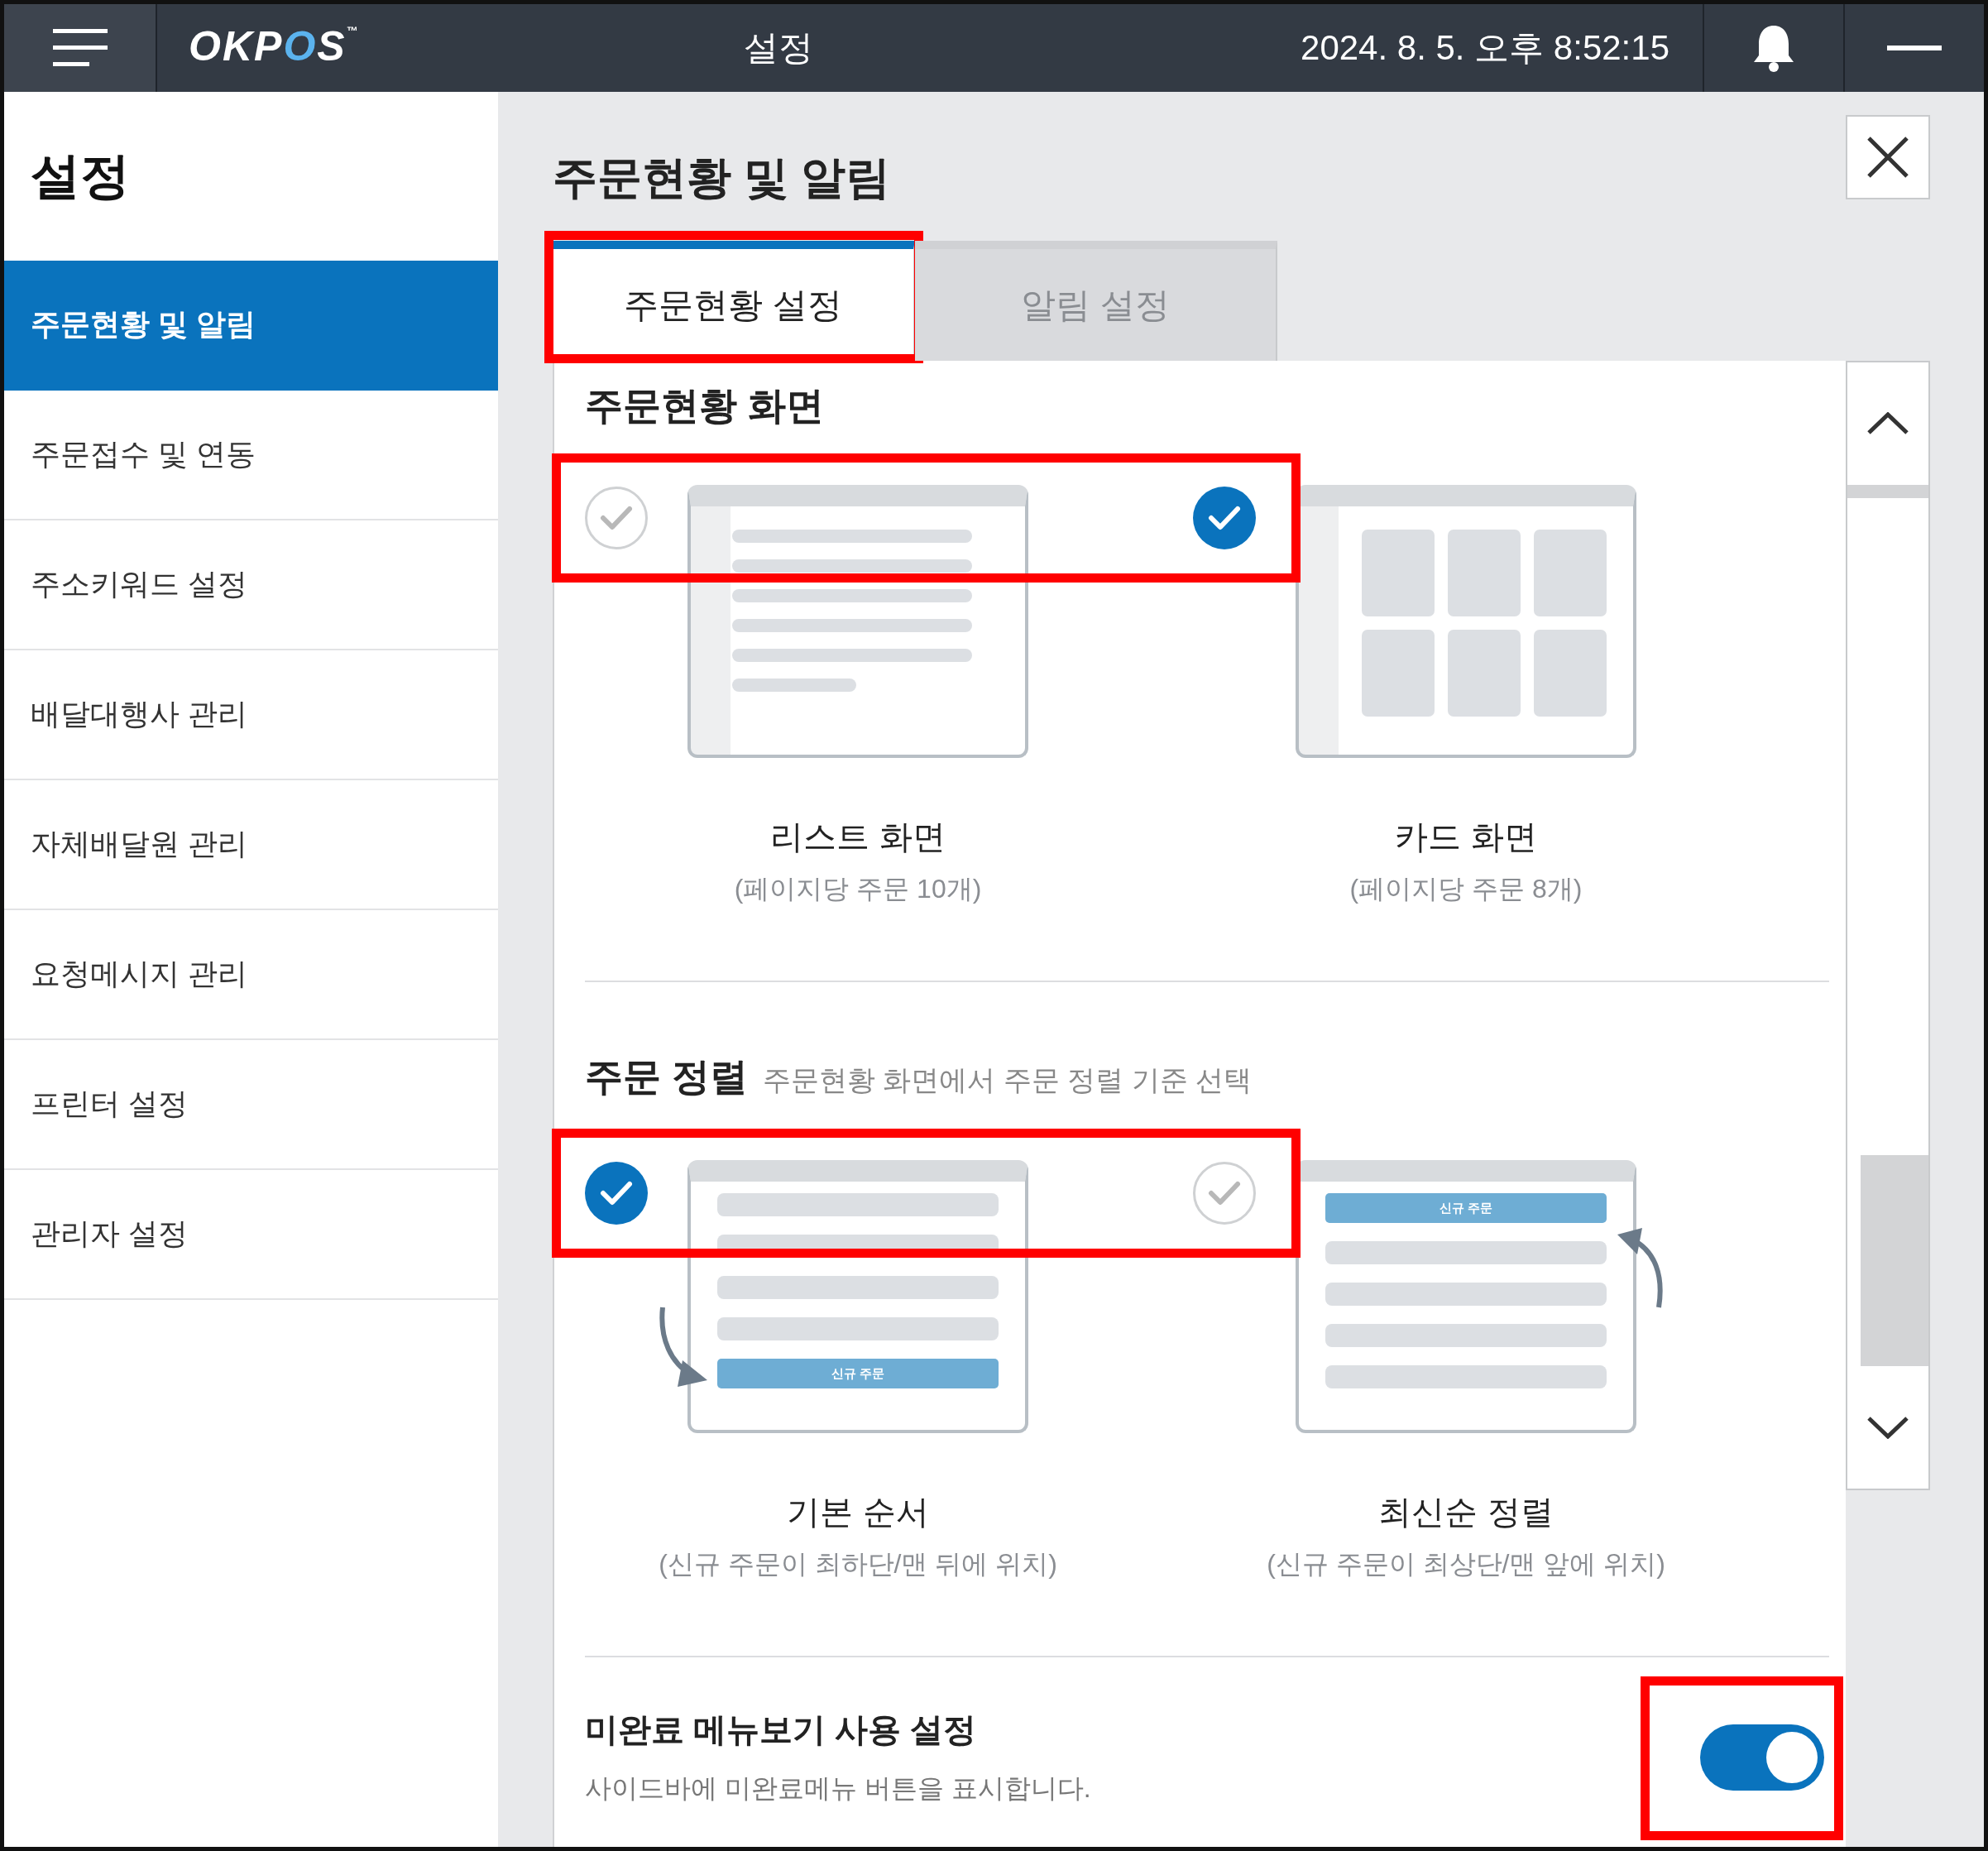 This screenshot has height=1851, width=1988. Describe the element at coordinates (1007, 1080) in the screenshot. I see `section-subtitle: 주문현황 화면에서 주문 정렬 기준 선택` at that location.